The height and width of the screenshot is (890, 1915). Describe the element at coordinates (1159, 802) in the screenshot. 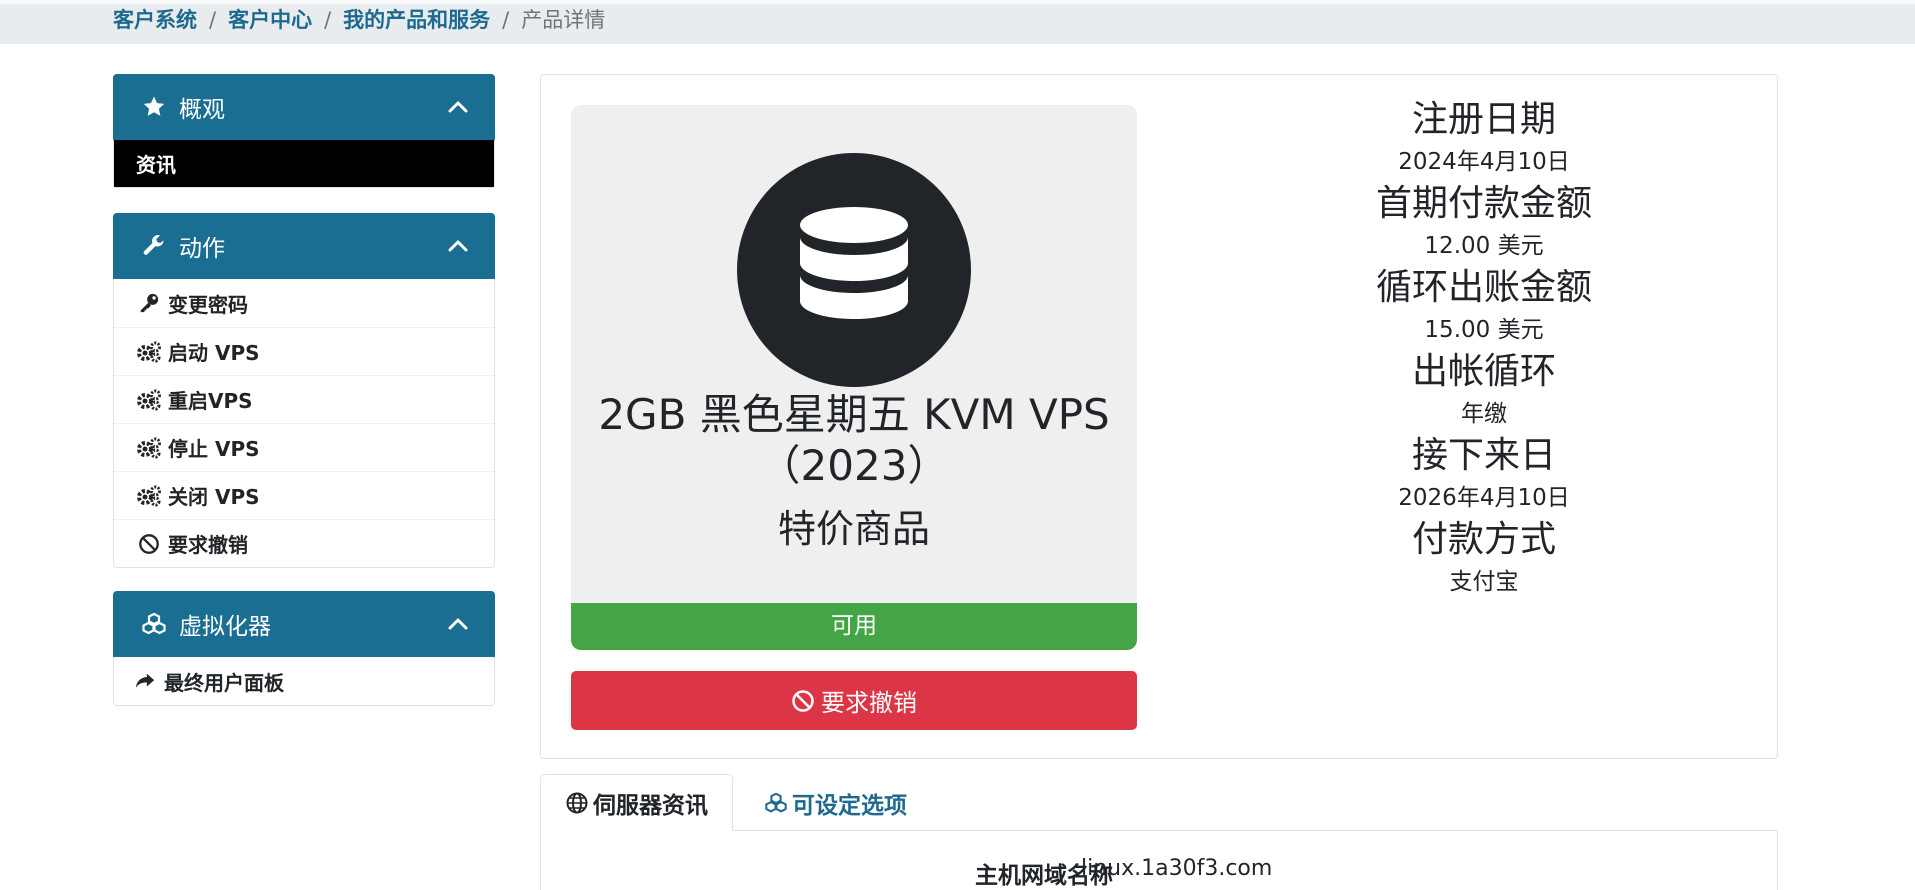

I see `details-tabs: 伺服器资讯 可设定选项` at that location.